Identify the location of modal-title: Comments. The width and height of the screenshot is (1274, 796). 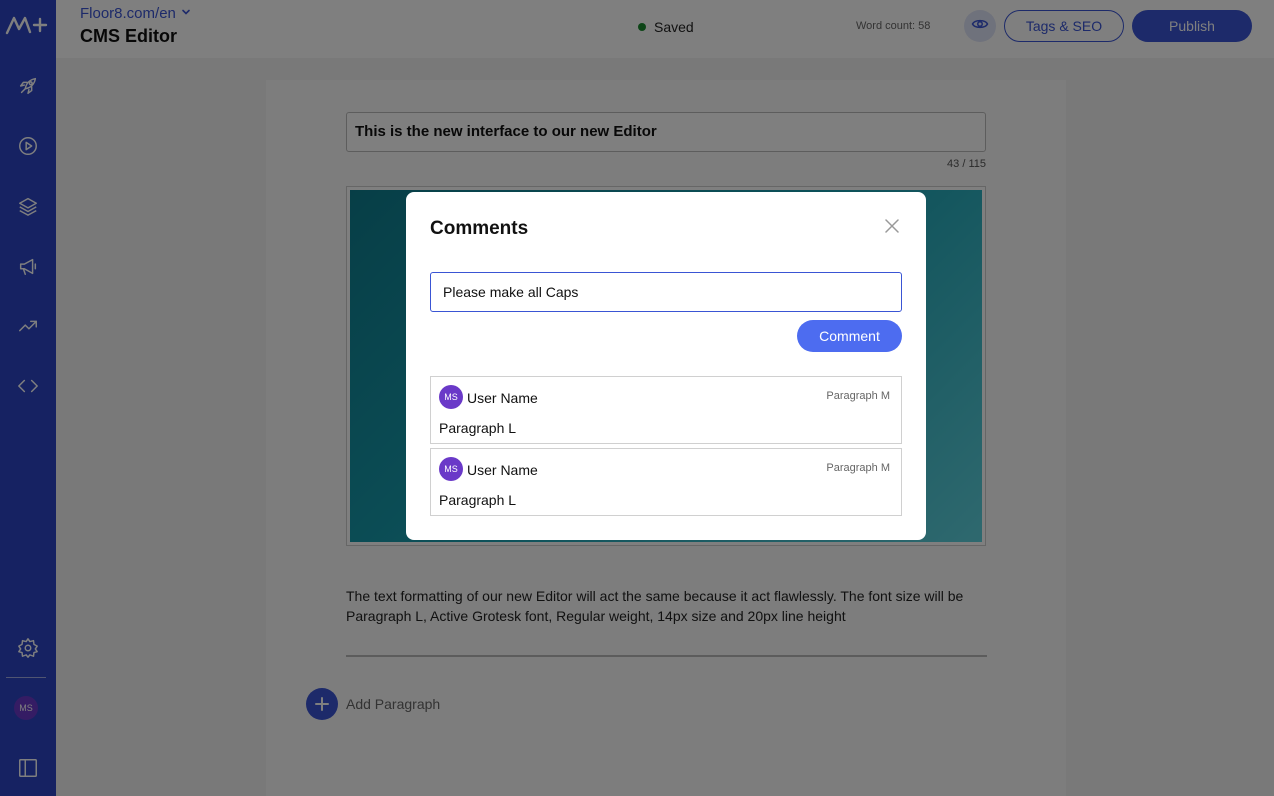
(479, 228).